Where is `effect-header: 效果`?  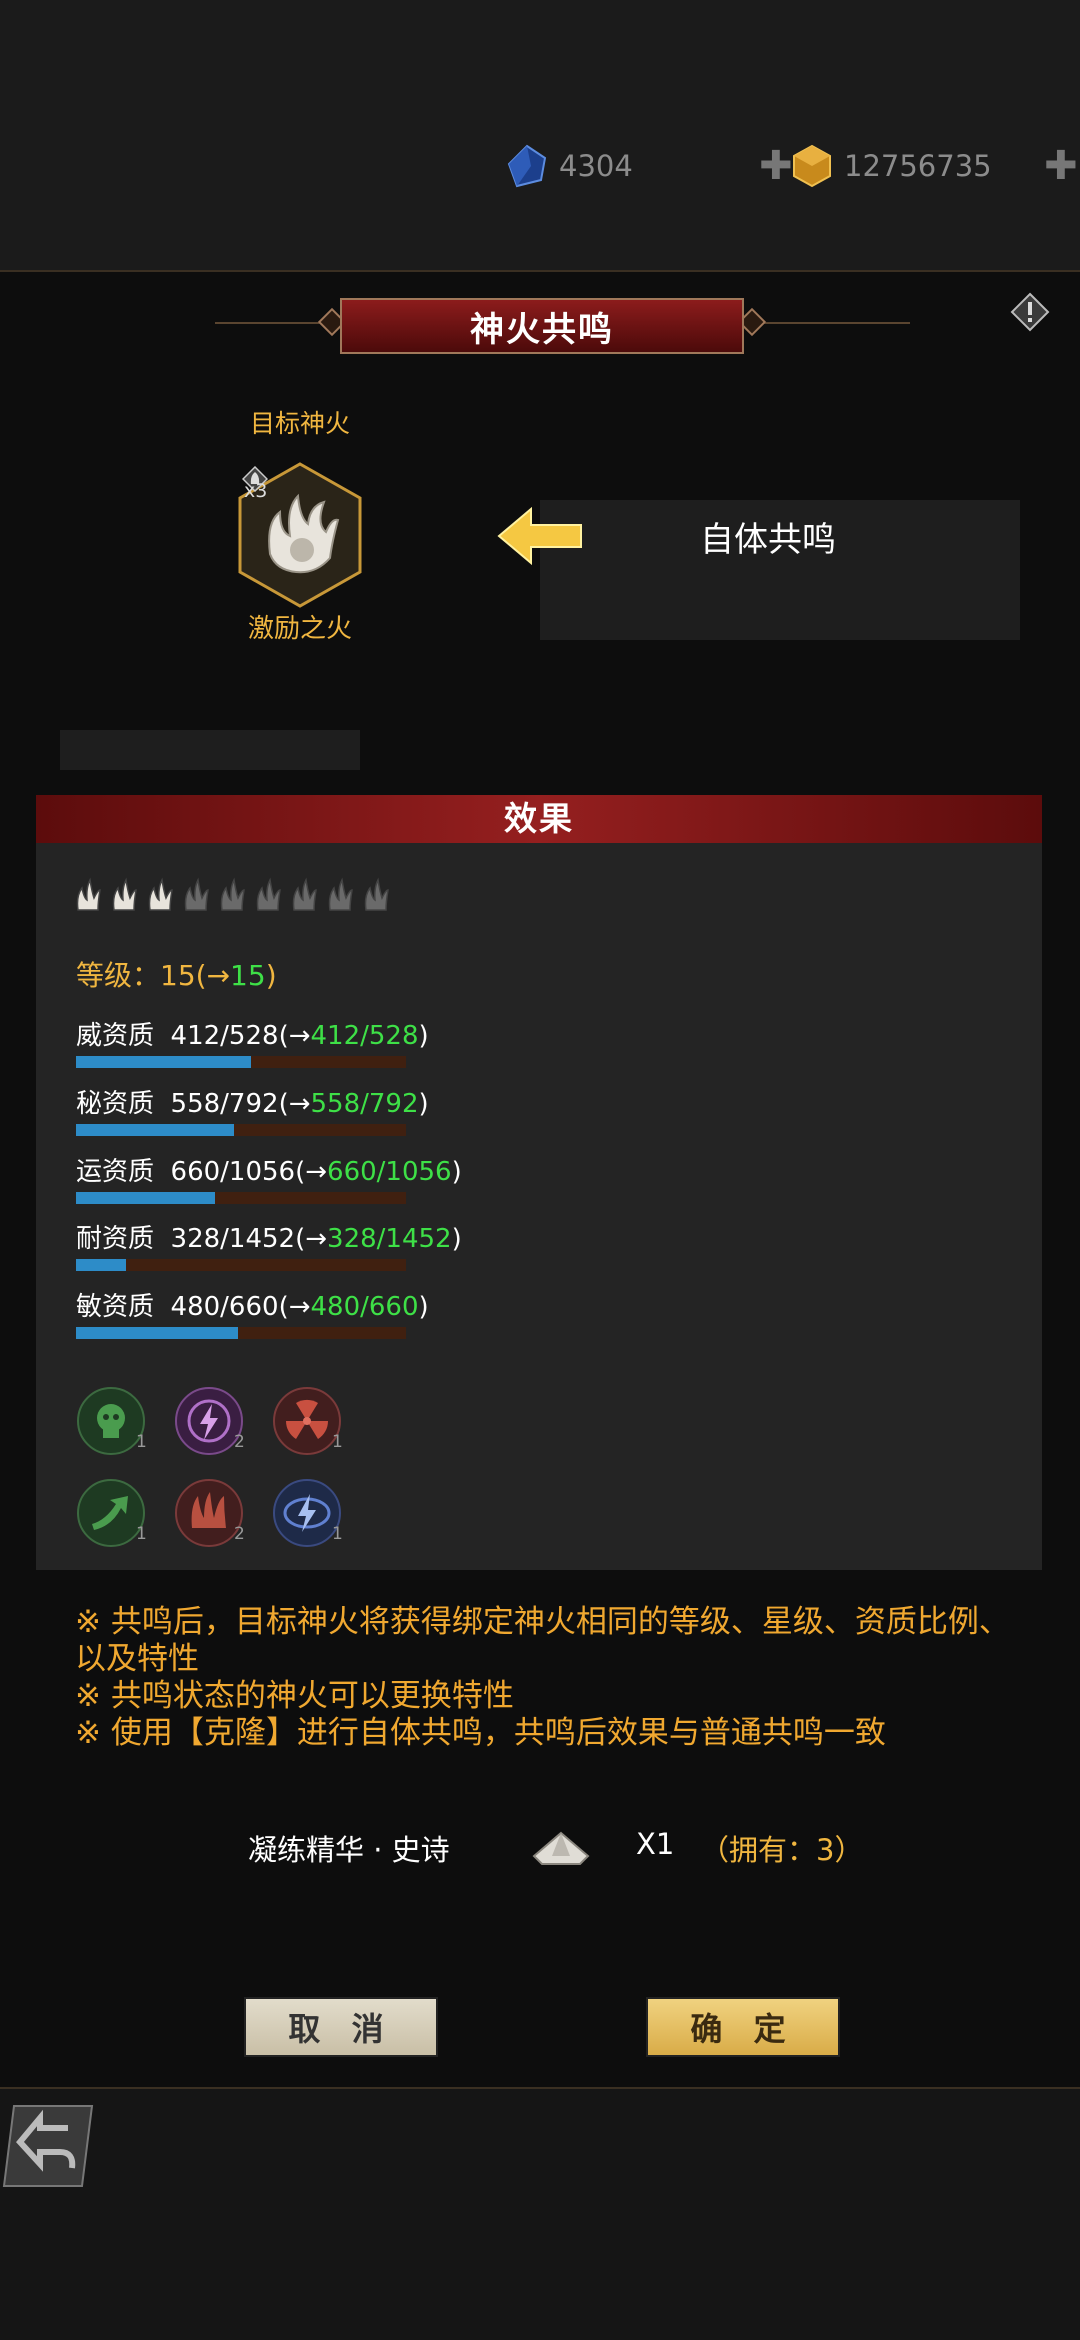 effect-header: 效果 is located at coordinates (539, 819).